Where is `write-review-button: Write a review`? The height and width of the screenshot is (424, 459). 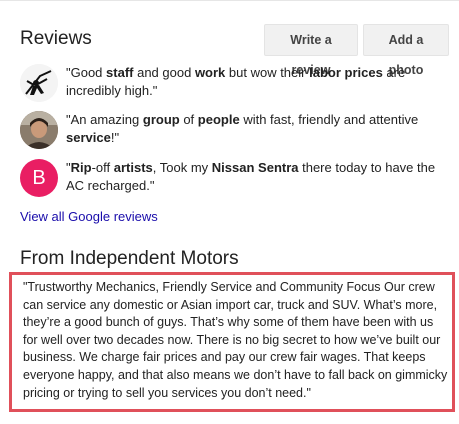
write-review-button: Write a review is located at coordinates (311, 50).